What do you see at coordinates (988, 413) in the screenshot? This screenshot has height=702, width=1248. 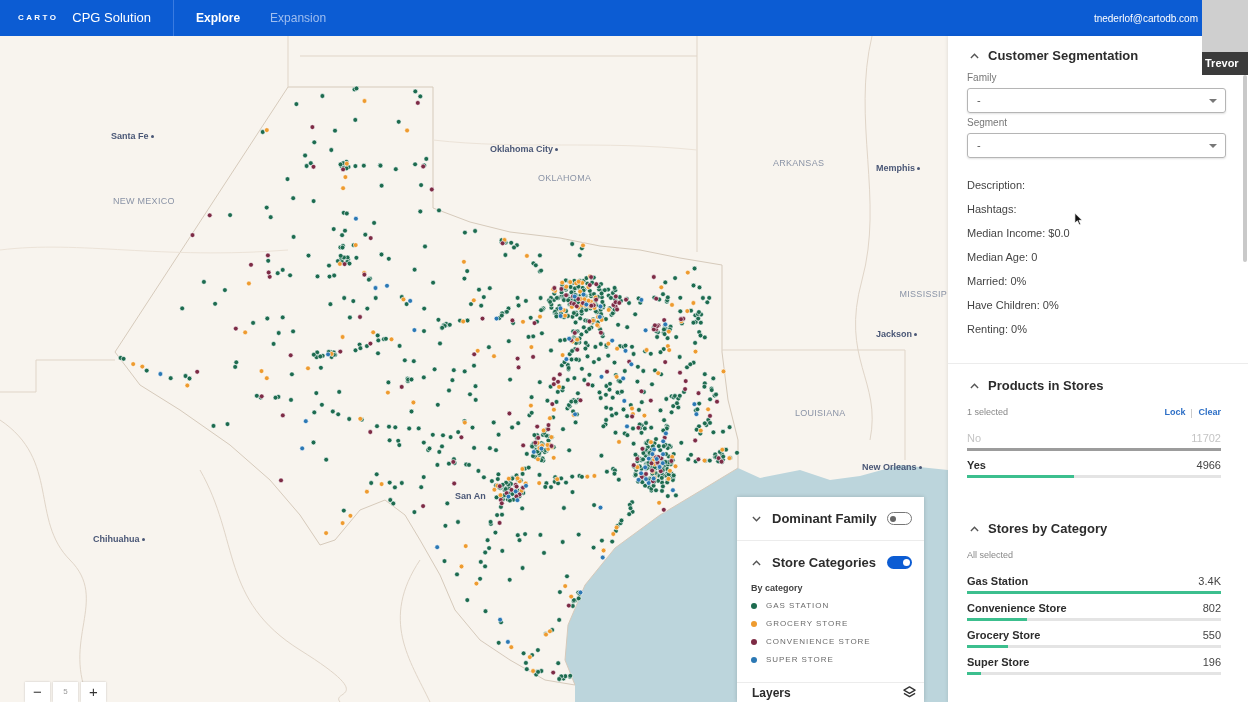 I see `selection-summary: 1 selected` at bounding box center [988, 413].